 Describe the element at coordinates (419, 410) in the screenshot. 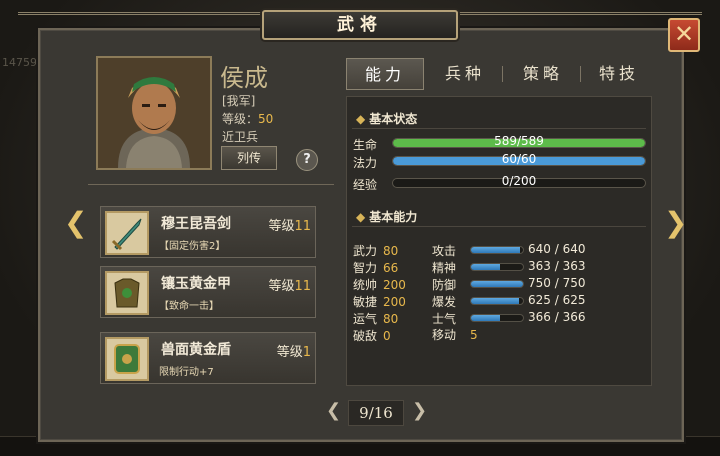

I see `pager-next-button: ❯` at that location.